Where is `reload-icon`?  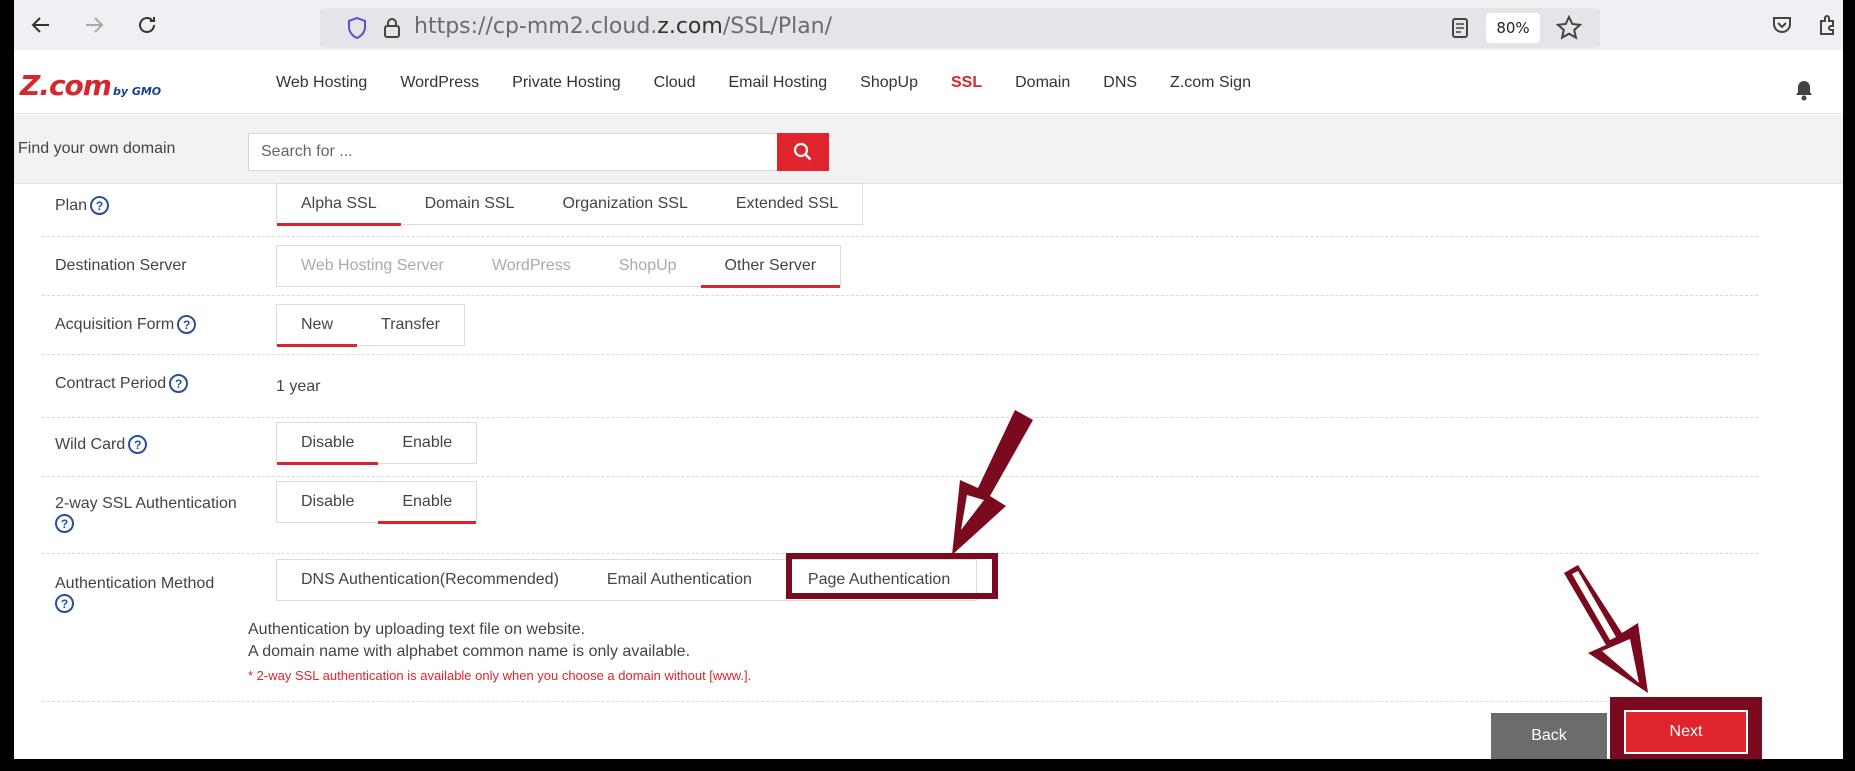
reload-icon is located at coordinates (147, 25).